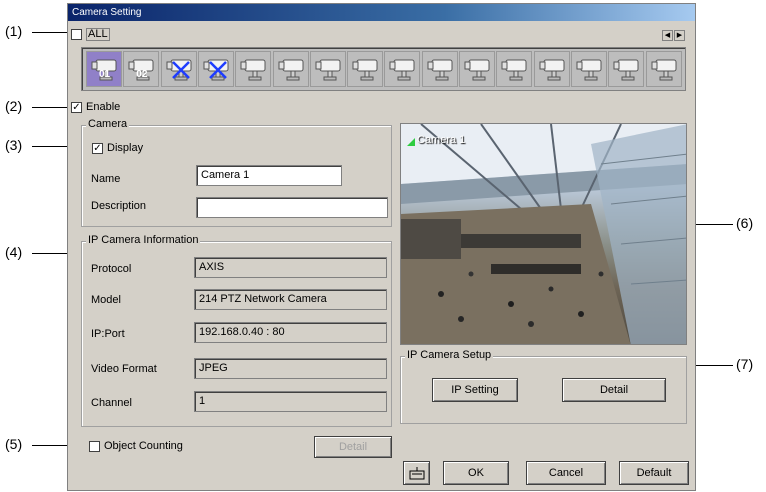  I want to click on video-format-field: JPEG, so click(290, 368).